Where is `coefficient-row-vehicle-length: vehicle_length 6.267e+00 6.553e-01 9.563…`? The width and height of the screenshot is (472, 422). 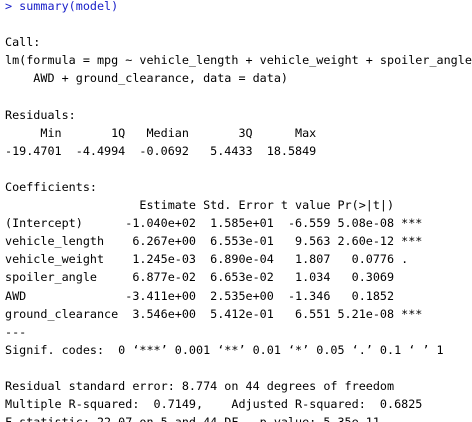
coefficient-row-vehicle-length: vehicle_length 6.267e+00 6.553e-01 9.563… is located at coordinates (214, 241).